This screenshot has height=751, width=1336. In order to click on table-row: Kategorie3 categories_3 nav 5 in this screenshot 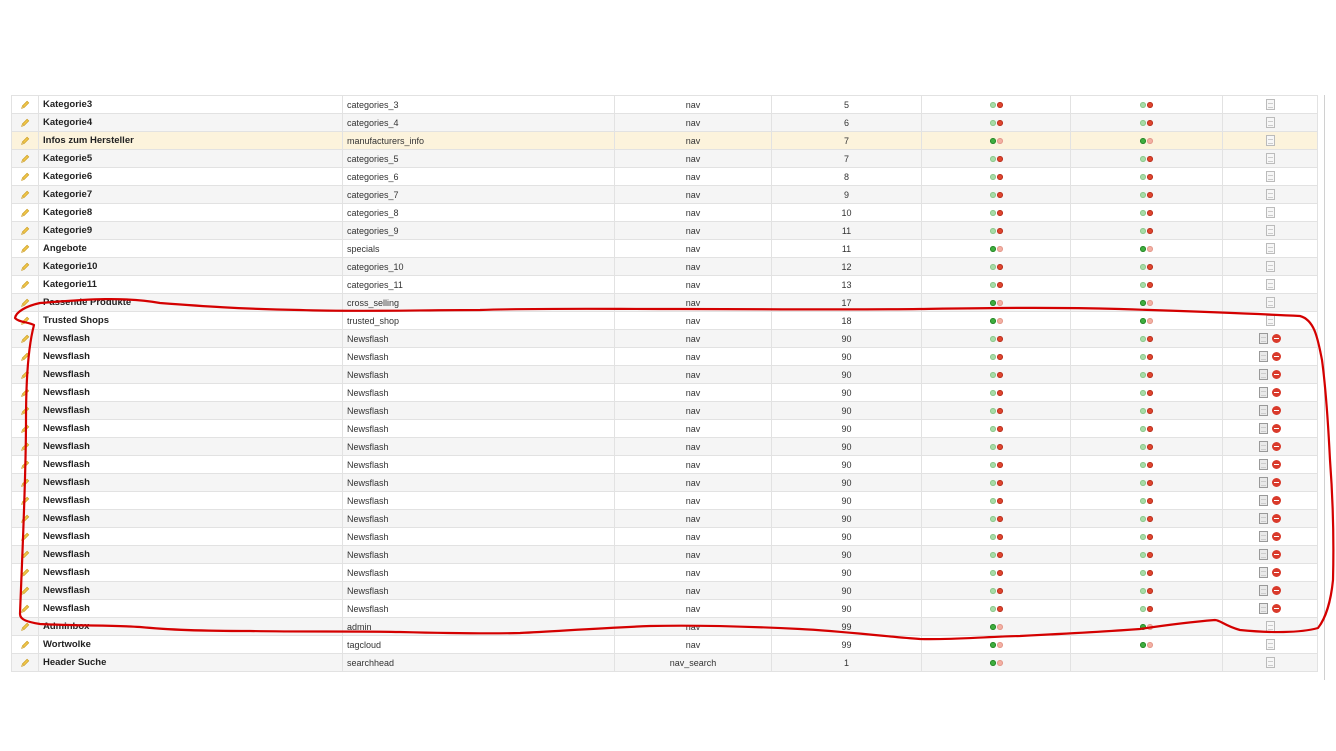, I will do `click(664, 104)`.